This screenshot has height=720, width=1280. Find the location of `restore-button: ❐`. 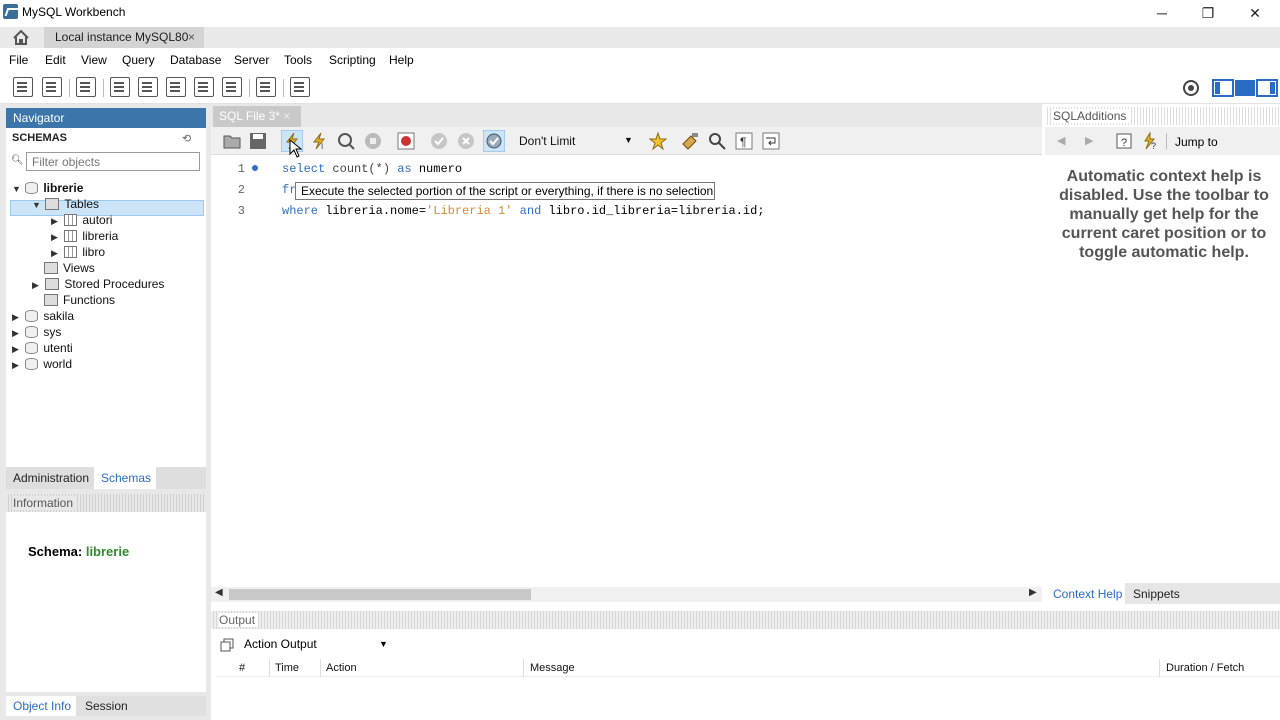

restore-button: ❐ is located at coordinates (1208, 13).